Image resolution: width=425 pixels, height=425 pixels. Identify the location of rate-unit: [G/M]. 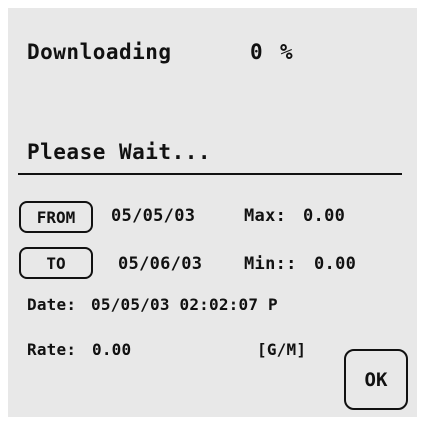
(282, 349).